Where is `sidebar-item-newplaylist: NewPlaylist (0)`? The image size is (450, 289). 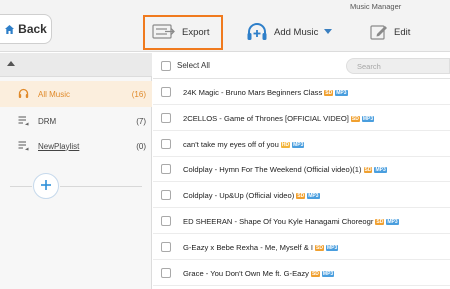 sidebar-item-newplaylist: NewPlaylist (0) is located at coordinates (76, 146).